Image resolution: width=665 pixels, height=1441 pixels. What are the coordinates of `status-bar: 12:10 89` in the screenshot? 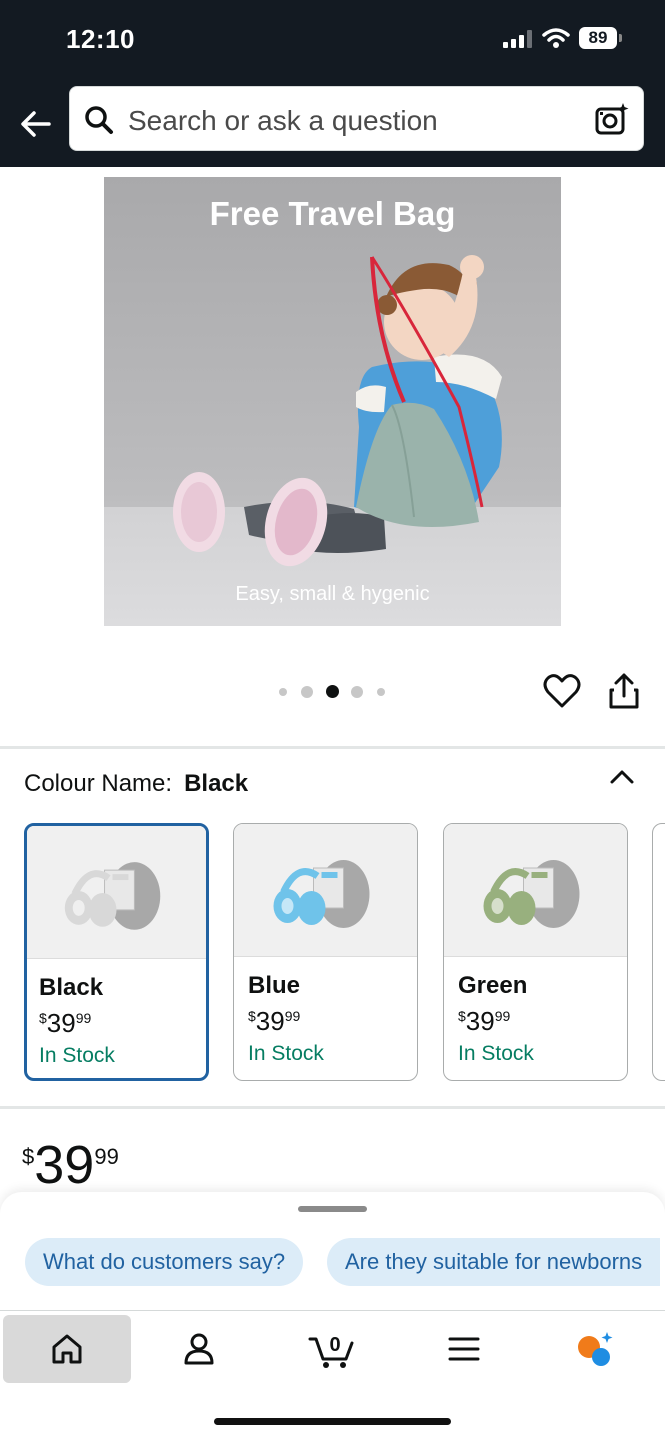 It's located at (332, 42).